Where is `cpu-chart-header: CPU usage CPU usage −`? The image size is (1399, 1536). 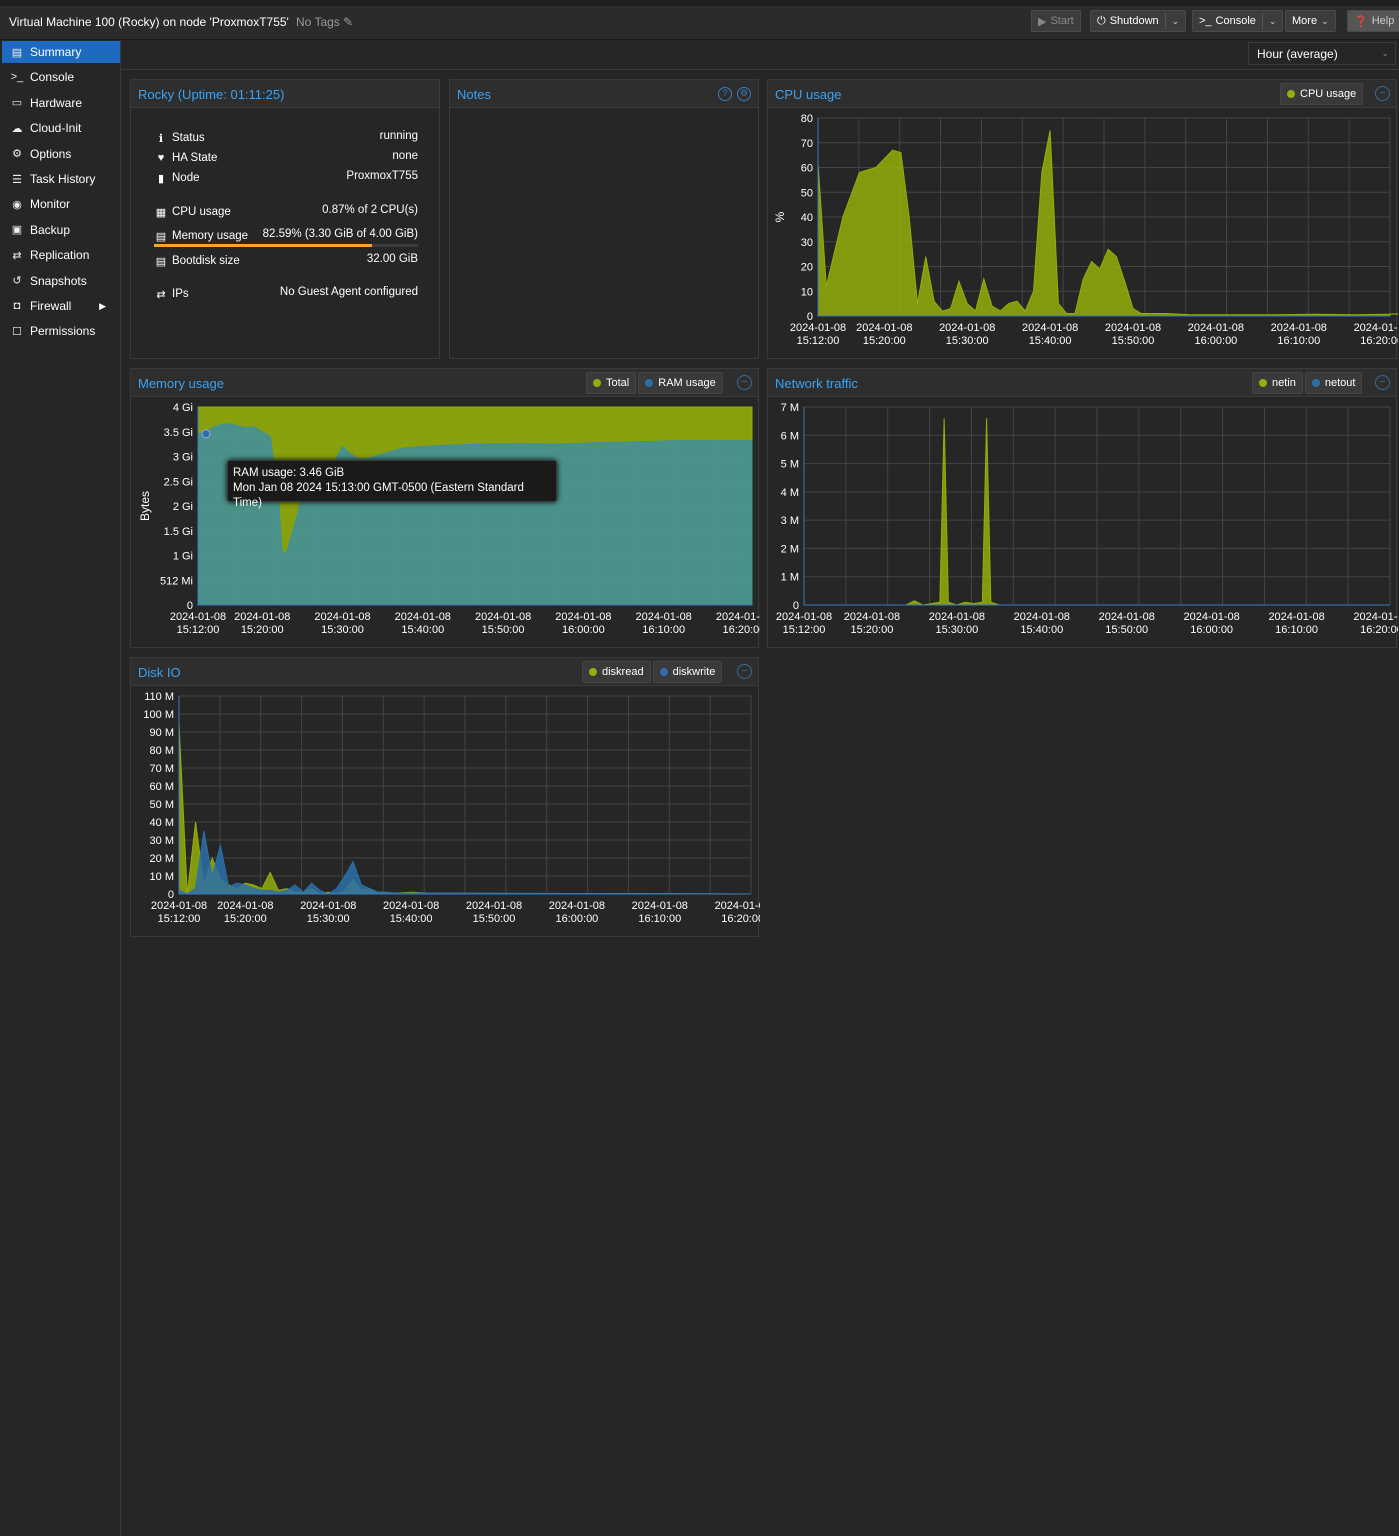 cpu-chart-header: CPU usage CPU usage − is located at coordinates (1082, 94).